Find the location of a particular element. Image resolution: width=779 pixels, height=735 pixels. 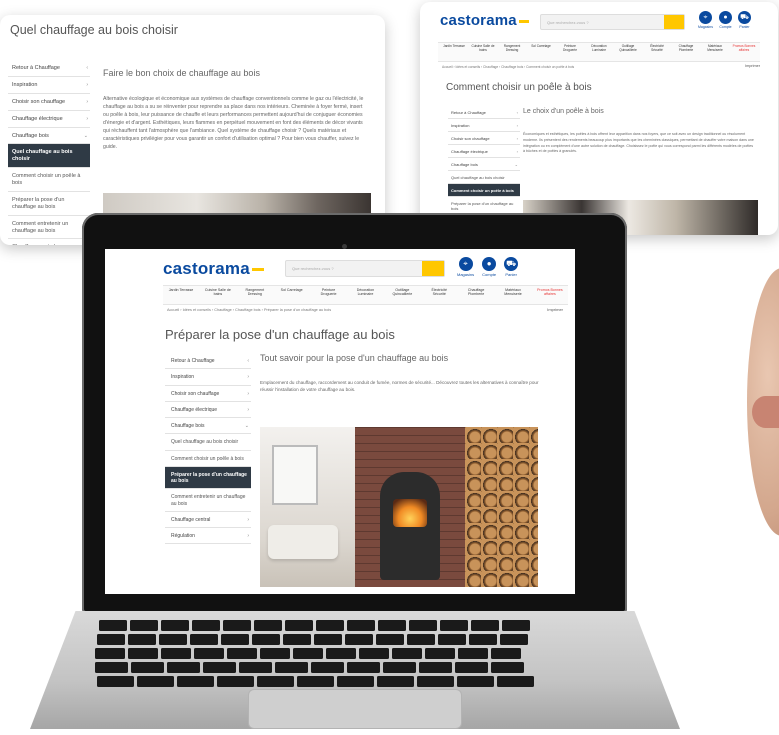

sidebar-item: Préparer la pose d'un chauffage au bois is located at coordinates (49, 204).